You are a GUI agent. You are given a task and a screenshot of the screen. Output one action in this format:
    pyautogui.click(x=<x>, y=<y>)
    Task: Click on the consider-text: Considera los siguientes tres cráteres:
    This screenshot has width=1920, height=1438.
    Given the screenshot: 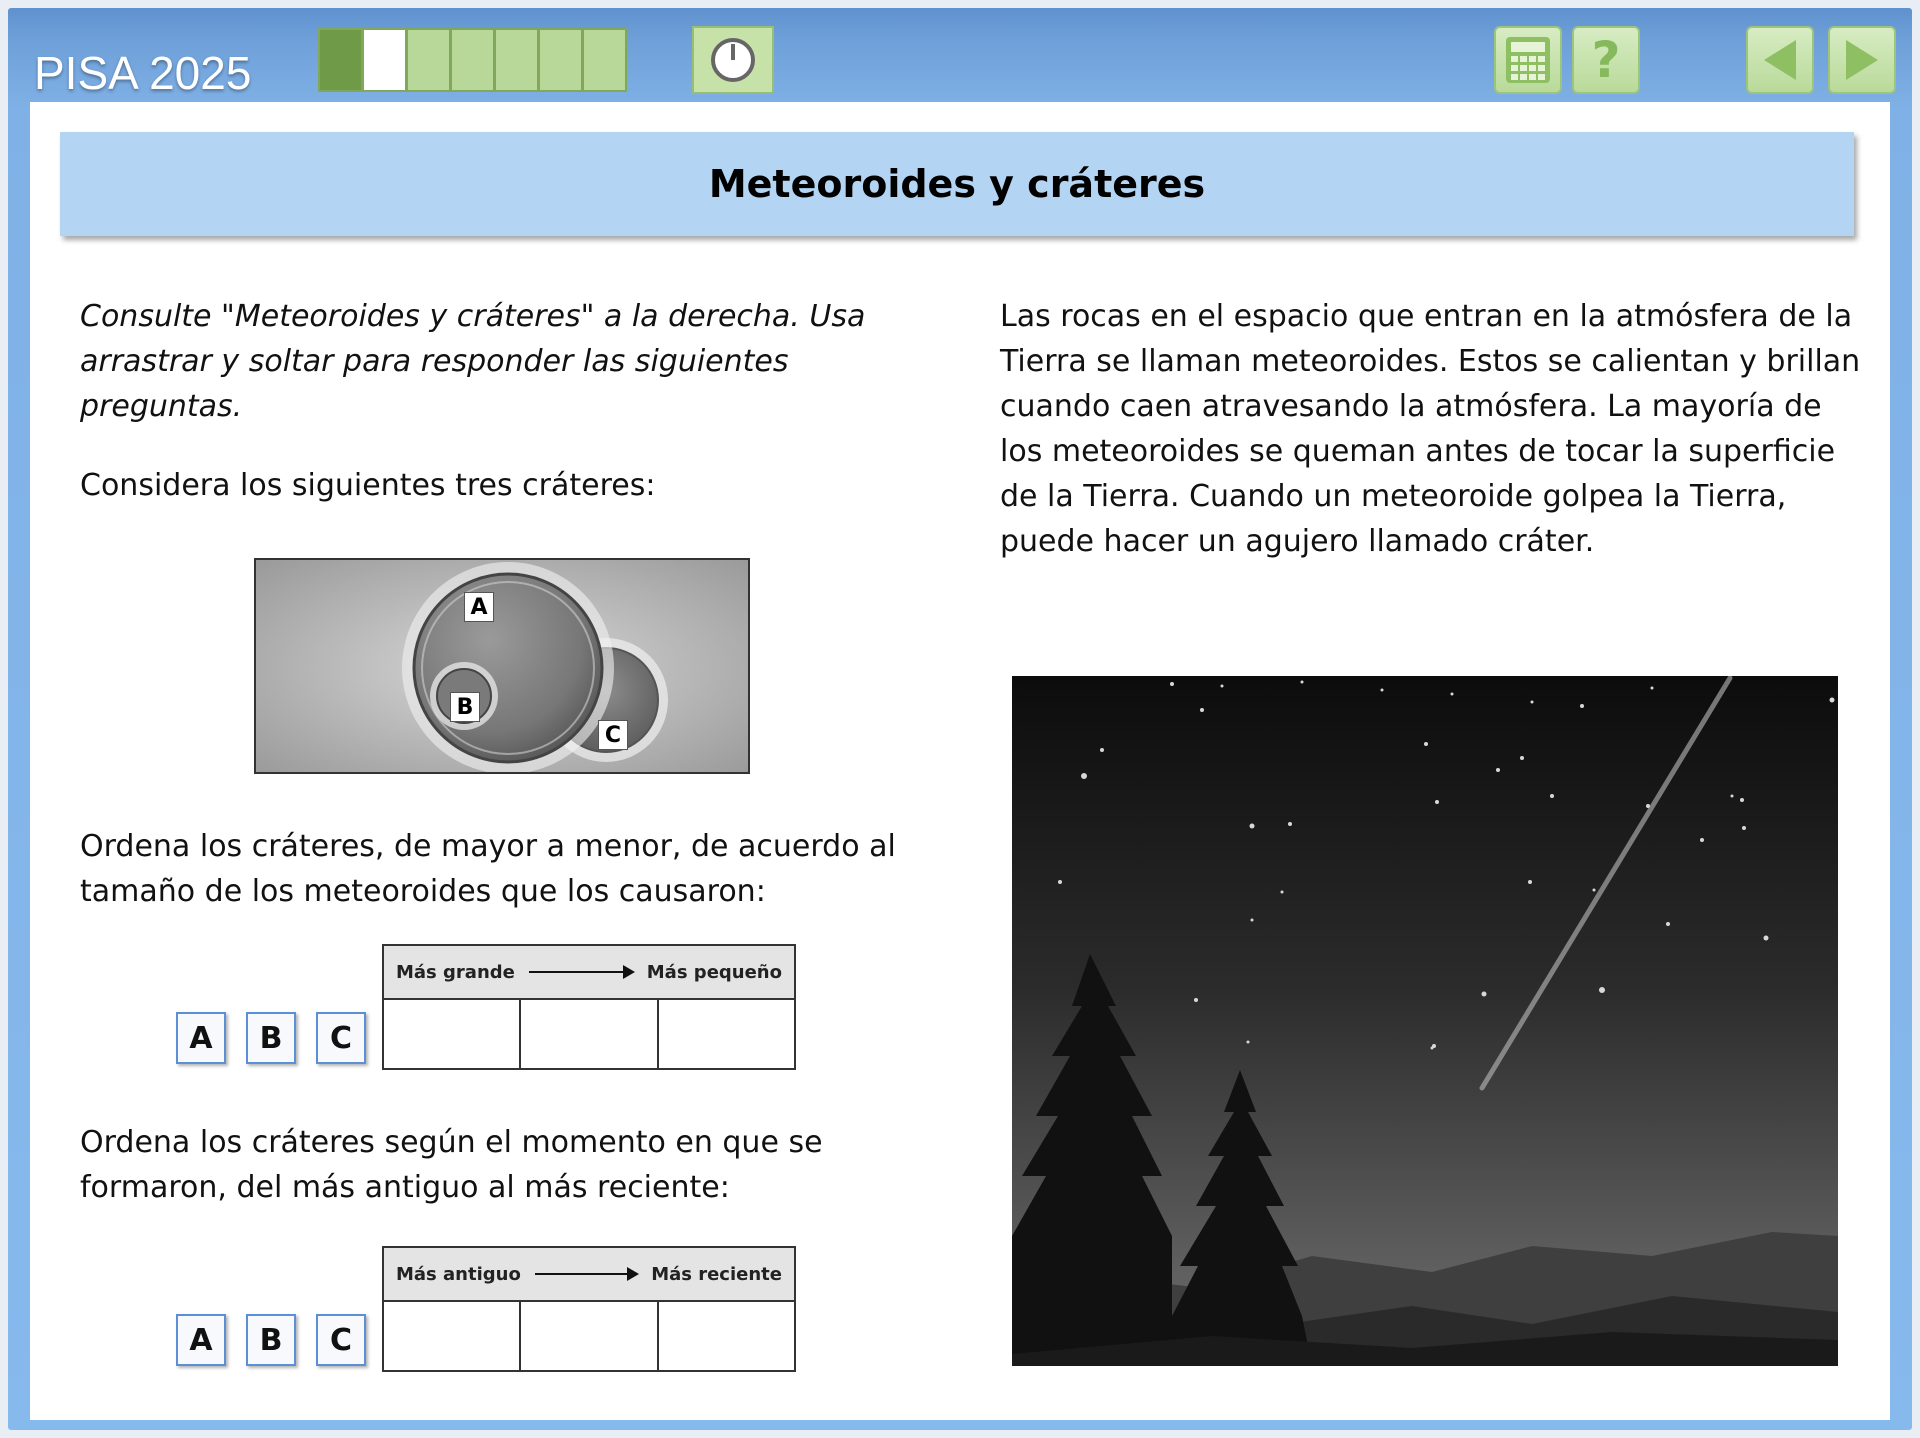 What is the action you would take?
    pyautogui.click(x=368, y=485)
    